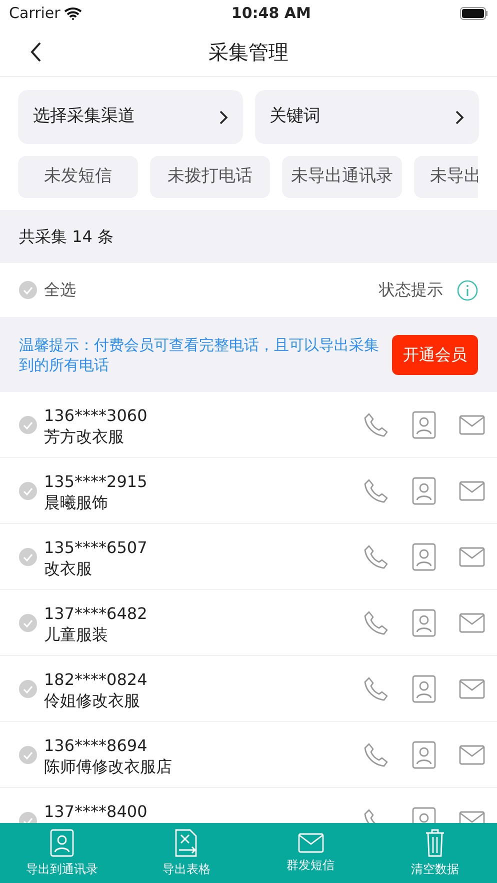 Image resolution: width=497 pixels, height=883 pixels. Describe the element at coordinates (78, 177) in the screenshot. I see `filter-tag: 未发短信` at that location.